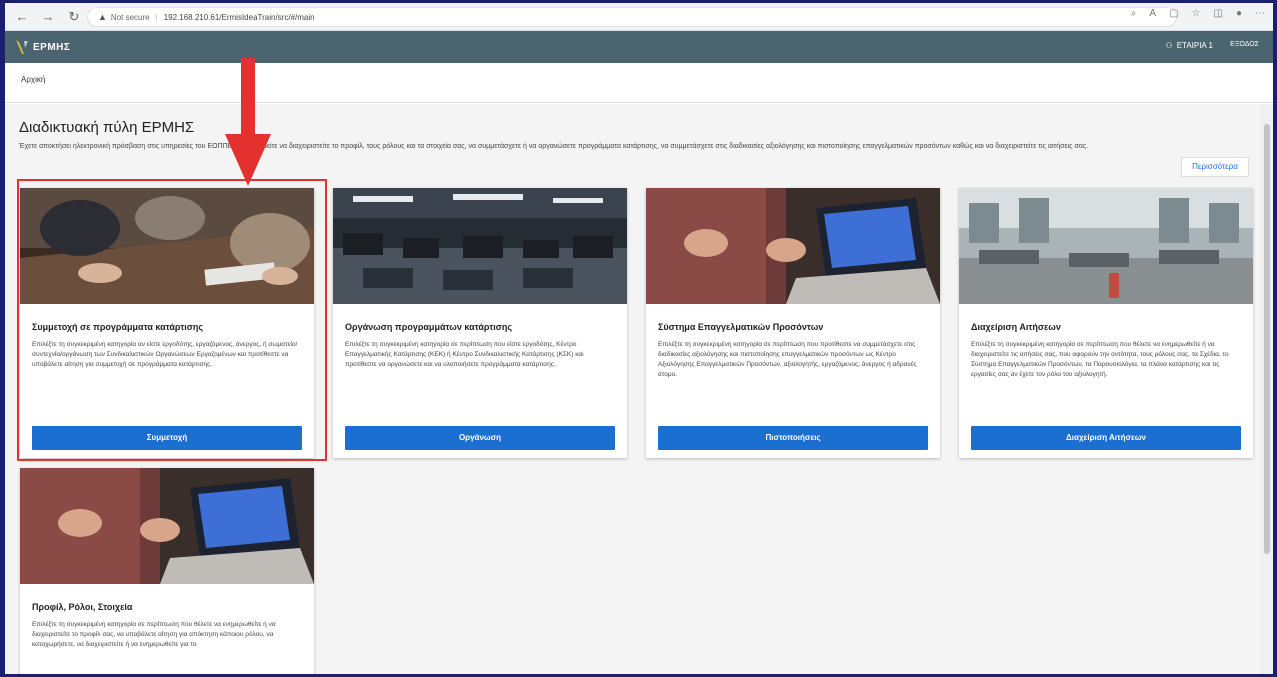 Image resolution: width=1277 pixels, height=677 pixels. What do you see at coordinates (480, 438) in the screenshot?
I see `organization-button: Οργάνωση` at bounding box center [480, 438].